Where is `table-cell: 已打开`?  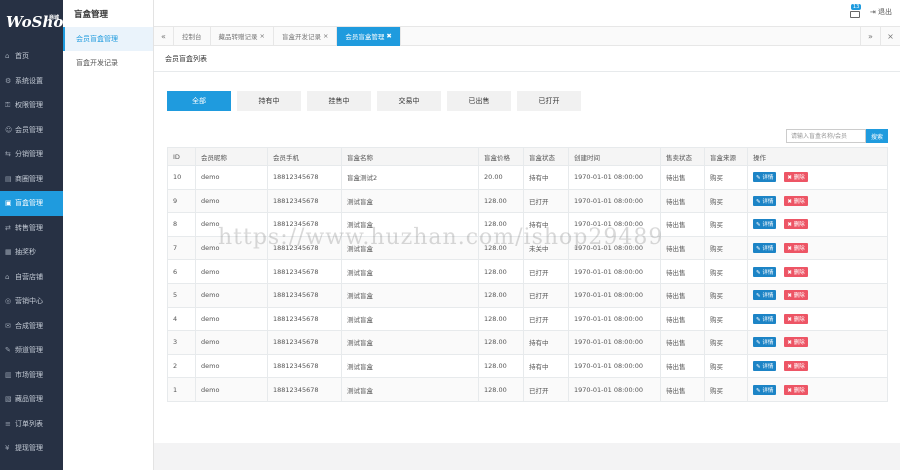
table-cell: 已打开 is located at coordinates (546, 295).